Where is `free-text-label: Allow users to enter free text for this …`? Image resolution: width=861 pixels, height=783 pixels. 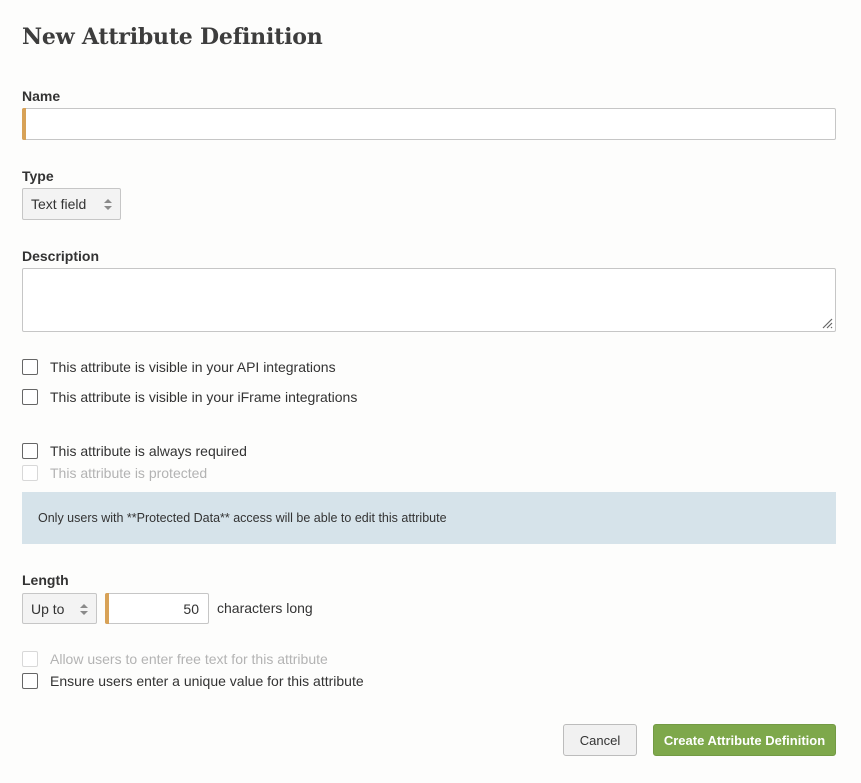
free-text-label: Allow users to enter free text for this … is located at coordinates (189, 659).